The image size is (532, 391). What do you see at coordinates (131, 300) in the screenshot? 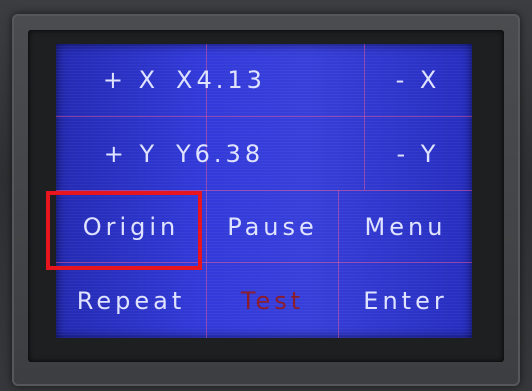
I see `repeat-button: Repeat` at bounding box center [131, 300].